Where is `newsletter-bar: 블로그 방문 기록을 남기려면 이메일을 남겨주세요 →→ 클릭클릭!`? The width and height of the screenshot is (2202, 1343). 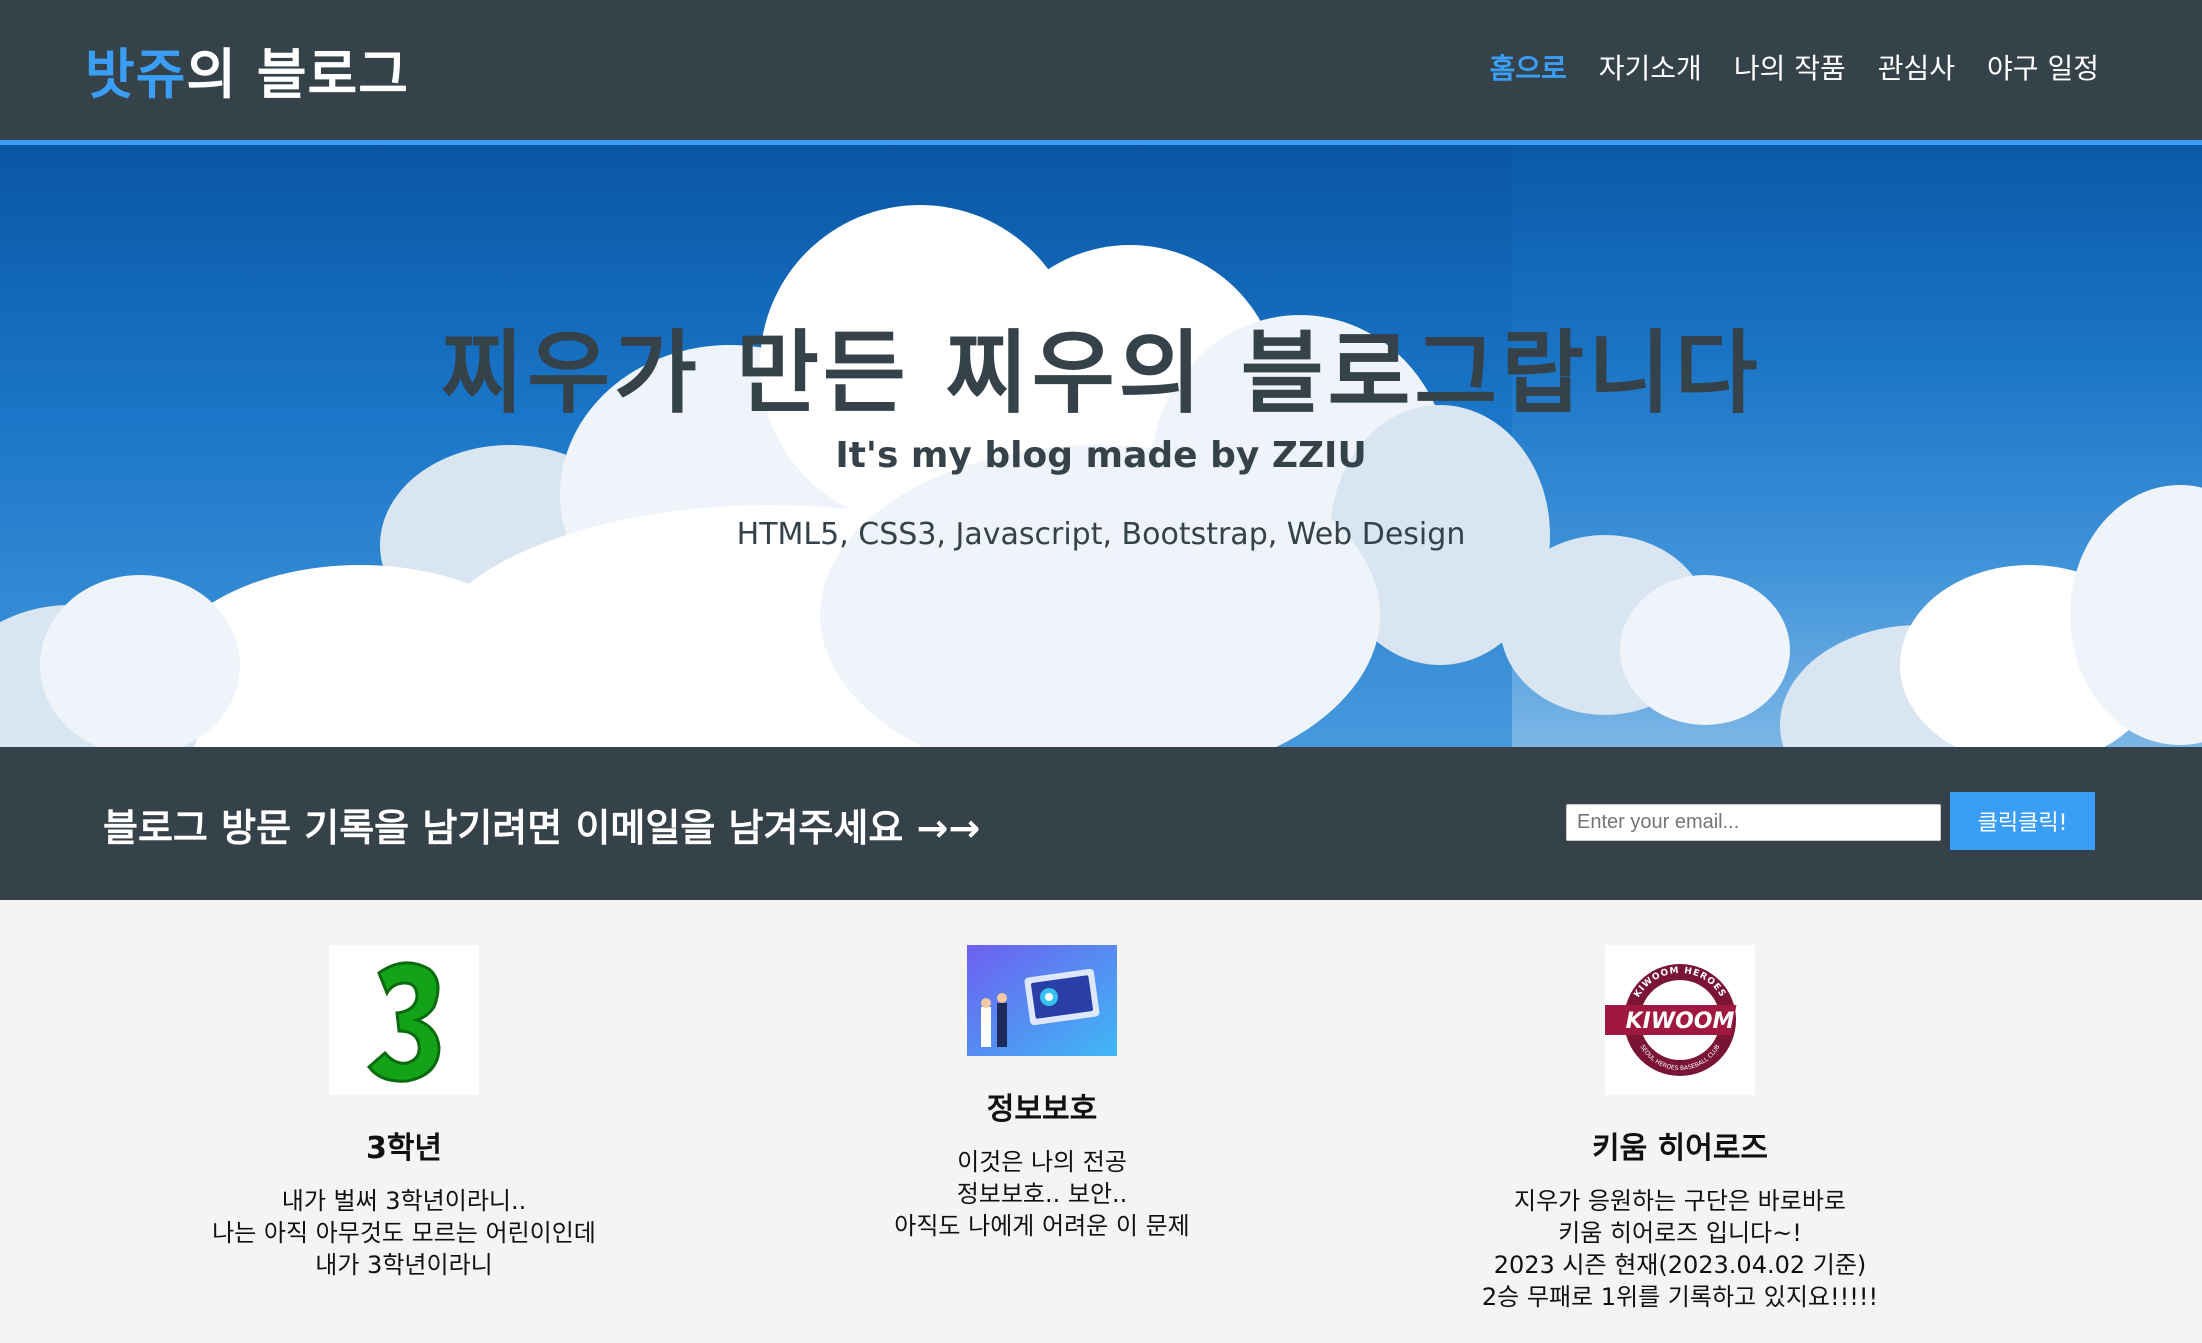
newsletter-bar: 블로그 방문 기록을 남기려면 이메일을 남겨주세요 →→ 클릭클릭! is located at coordinates (1101, 823).